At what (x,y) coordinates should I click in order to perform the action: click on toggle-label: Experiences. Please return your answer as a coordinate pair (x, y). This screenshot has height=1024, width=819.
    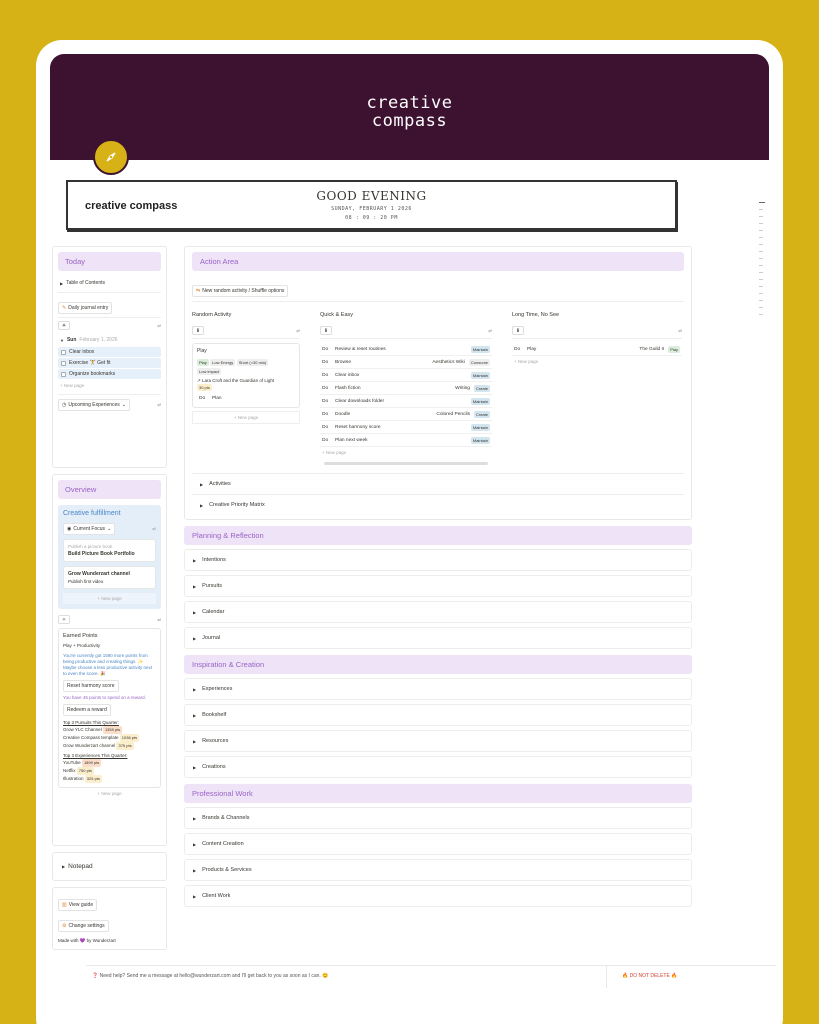
    Looking at the image, I should click on (217, 689).